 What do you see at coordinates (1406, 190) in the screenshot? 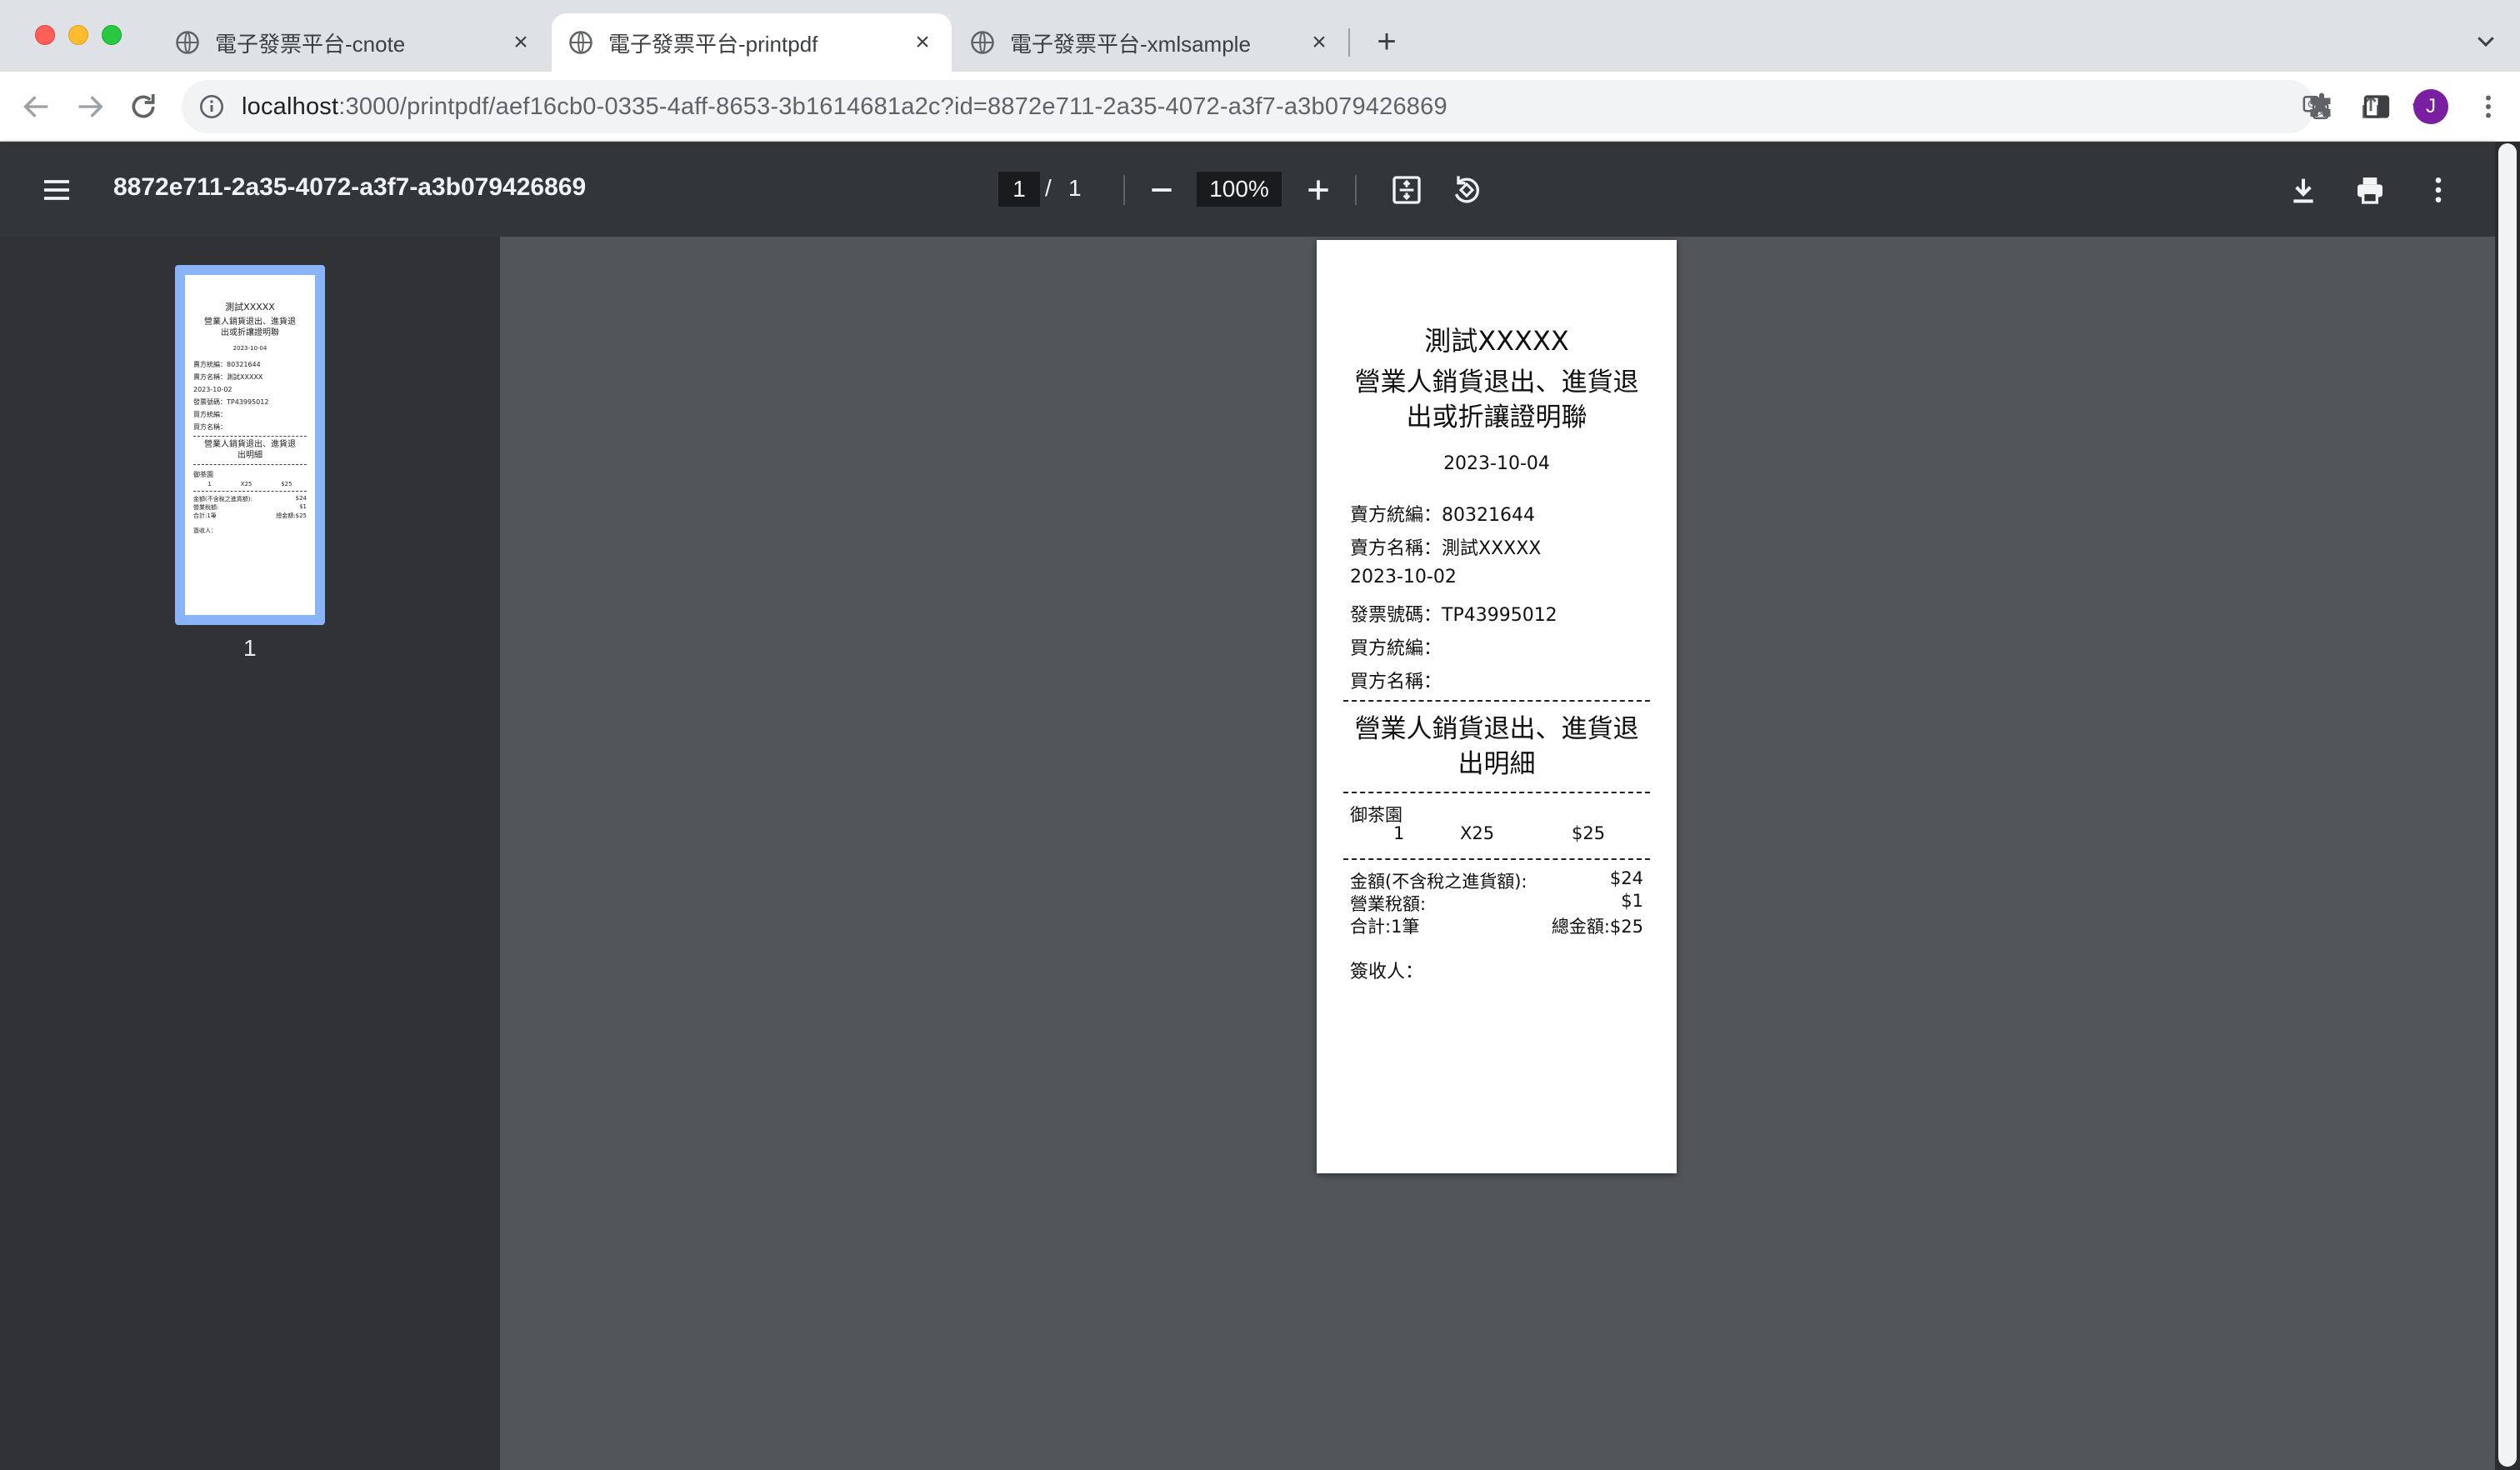
I see `fit-to-page-icon` at bounding box center [1406, 190].